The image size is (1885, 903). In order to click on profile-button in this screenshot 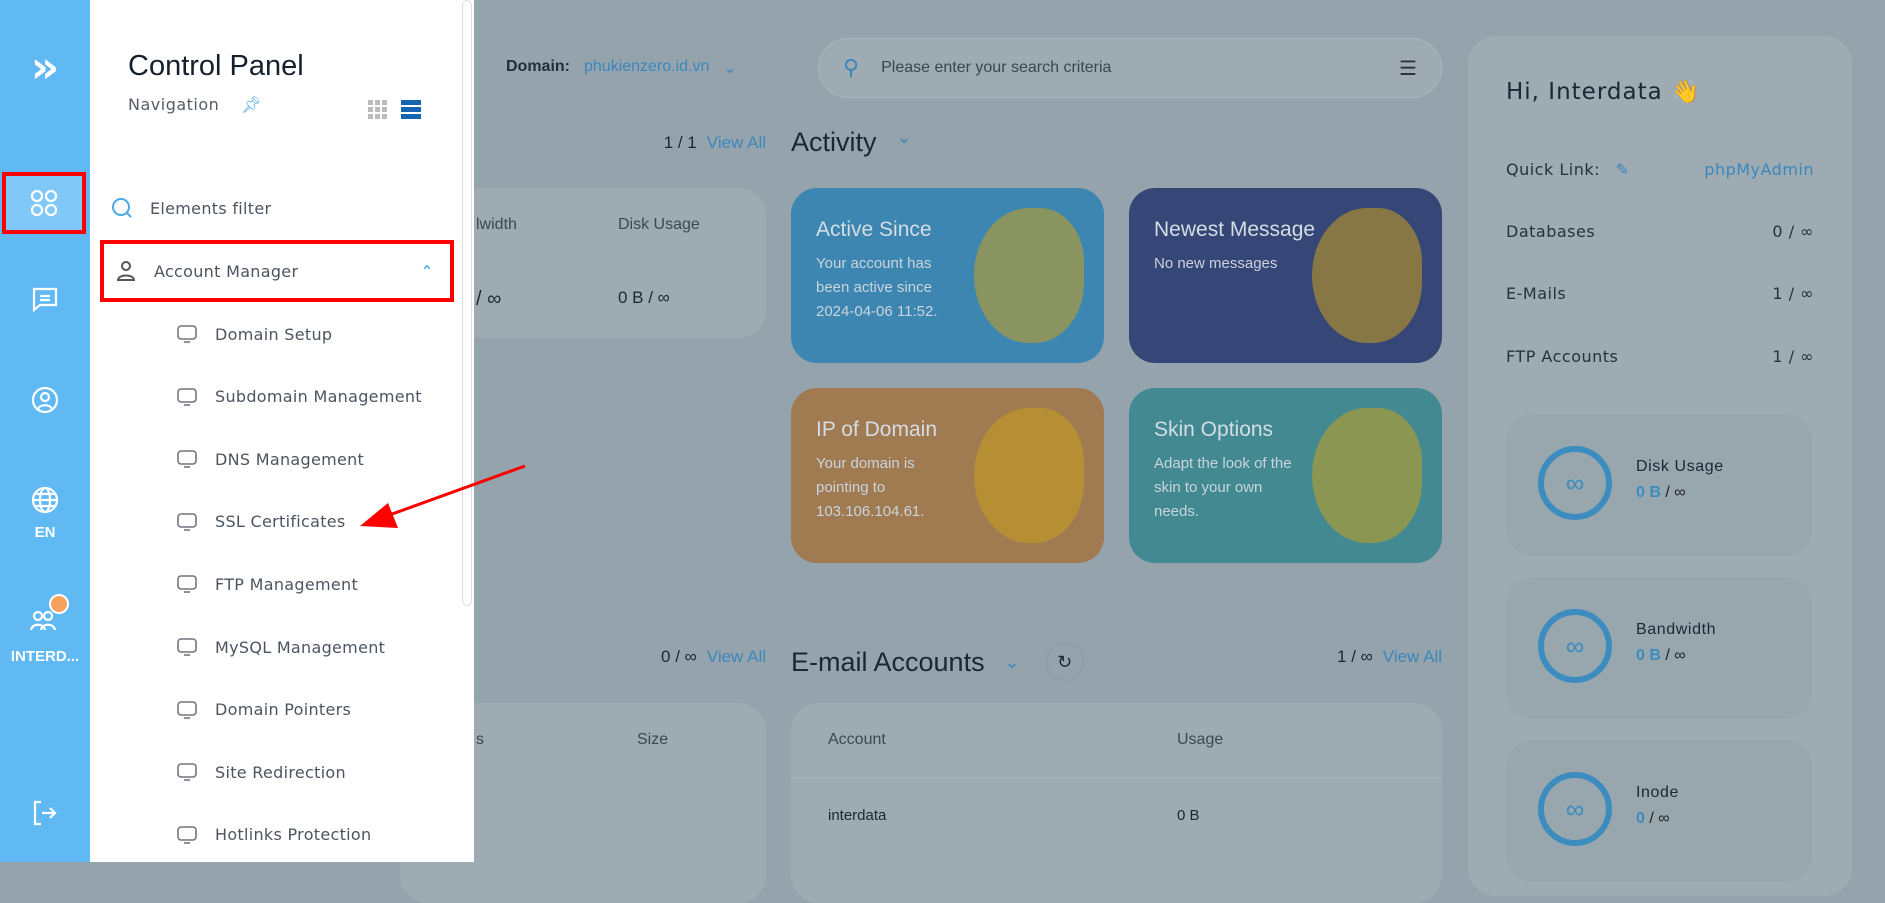, I will do `click(45, 400)`.